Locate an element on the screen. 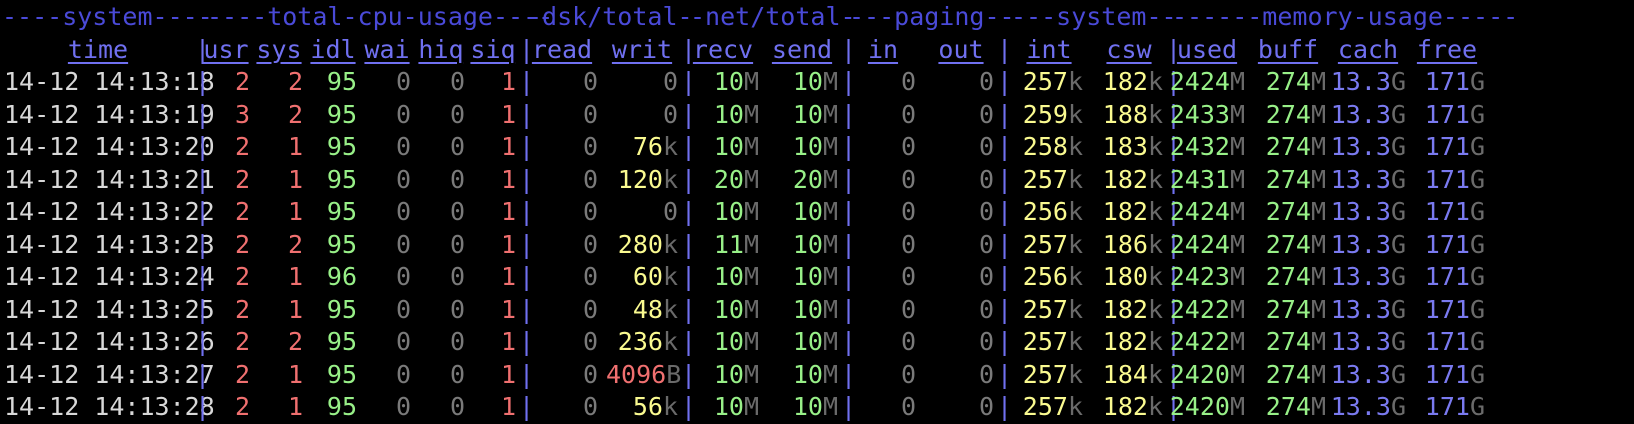 The image size is (1634, 424). cell-idl: 95 is located at coordinates (341, 146).